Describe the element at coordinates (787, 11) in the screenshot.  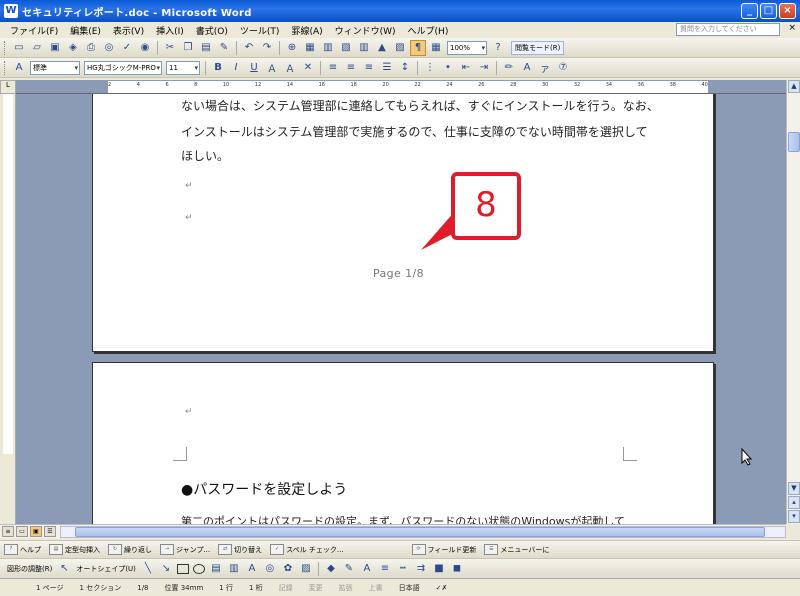
I see `close-button: ×` at that location.